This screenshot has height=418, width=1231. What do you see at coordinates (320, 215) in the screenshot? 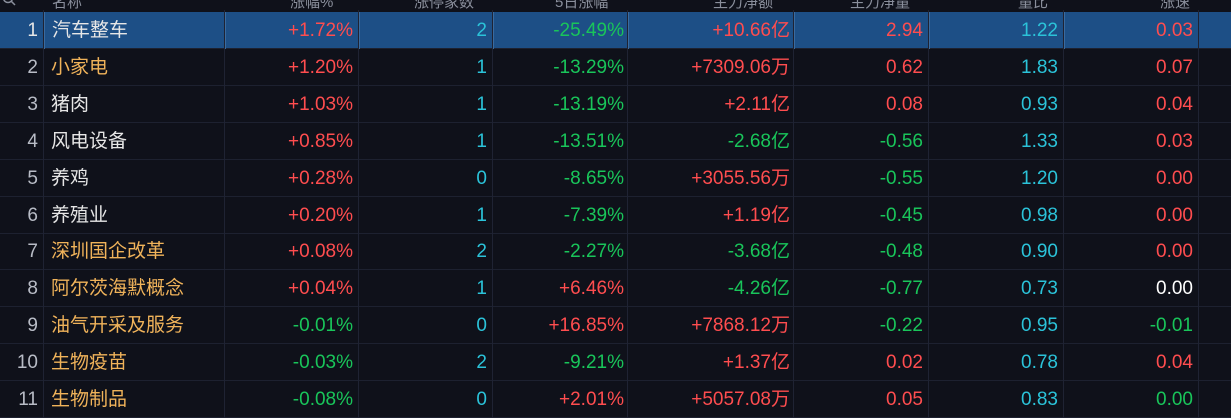
I see `change-percent: +0.20%` at bounding box center [320, 215].